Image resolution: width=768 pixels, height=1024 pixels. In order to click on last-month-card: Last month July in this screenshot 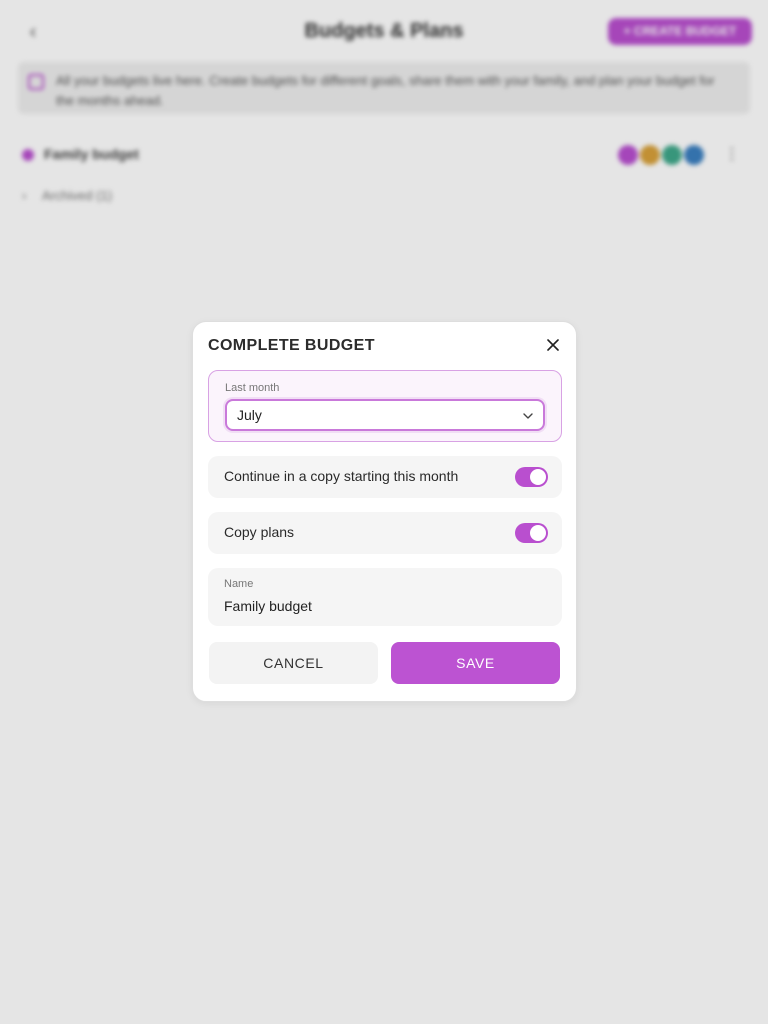, I will do `click(385, 406)`.